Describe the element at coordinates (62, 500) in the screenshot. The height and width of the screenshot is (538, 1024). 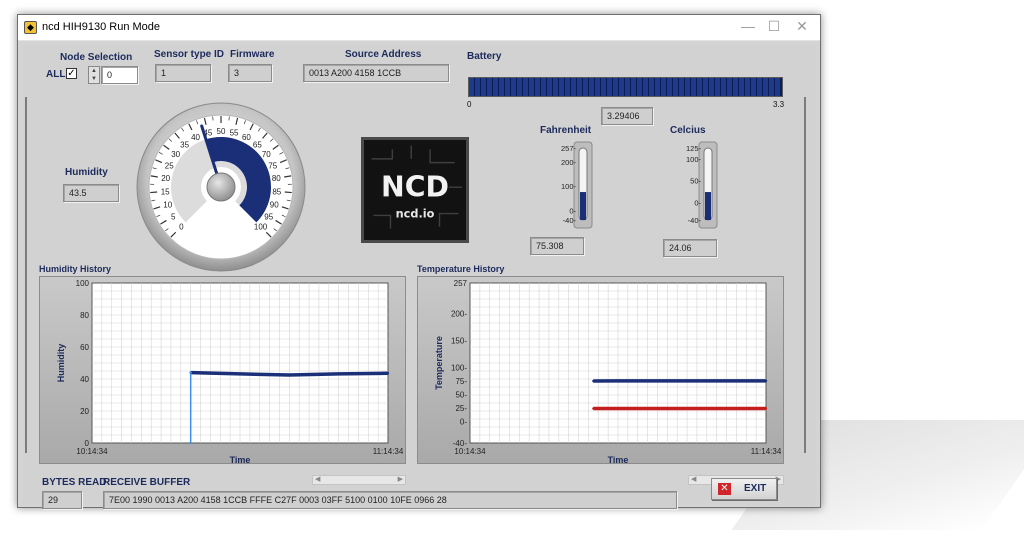
I see `bytes-read-value: 29` at that location.